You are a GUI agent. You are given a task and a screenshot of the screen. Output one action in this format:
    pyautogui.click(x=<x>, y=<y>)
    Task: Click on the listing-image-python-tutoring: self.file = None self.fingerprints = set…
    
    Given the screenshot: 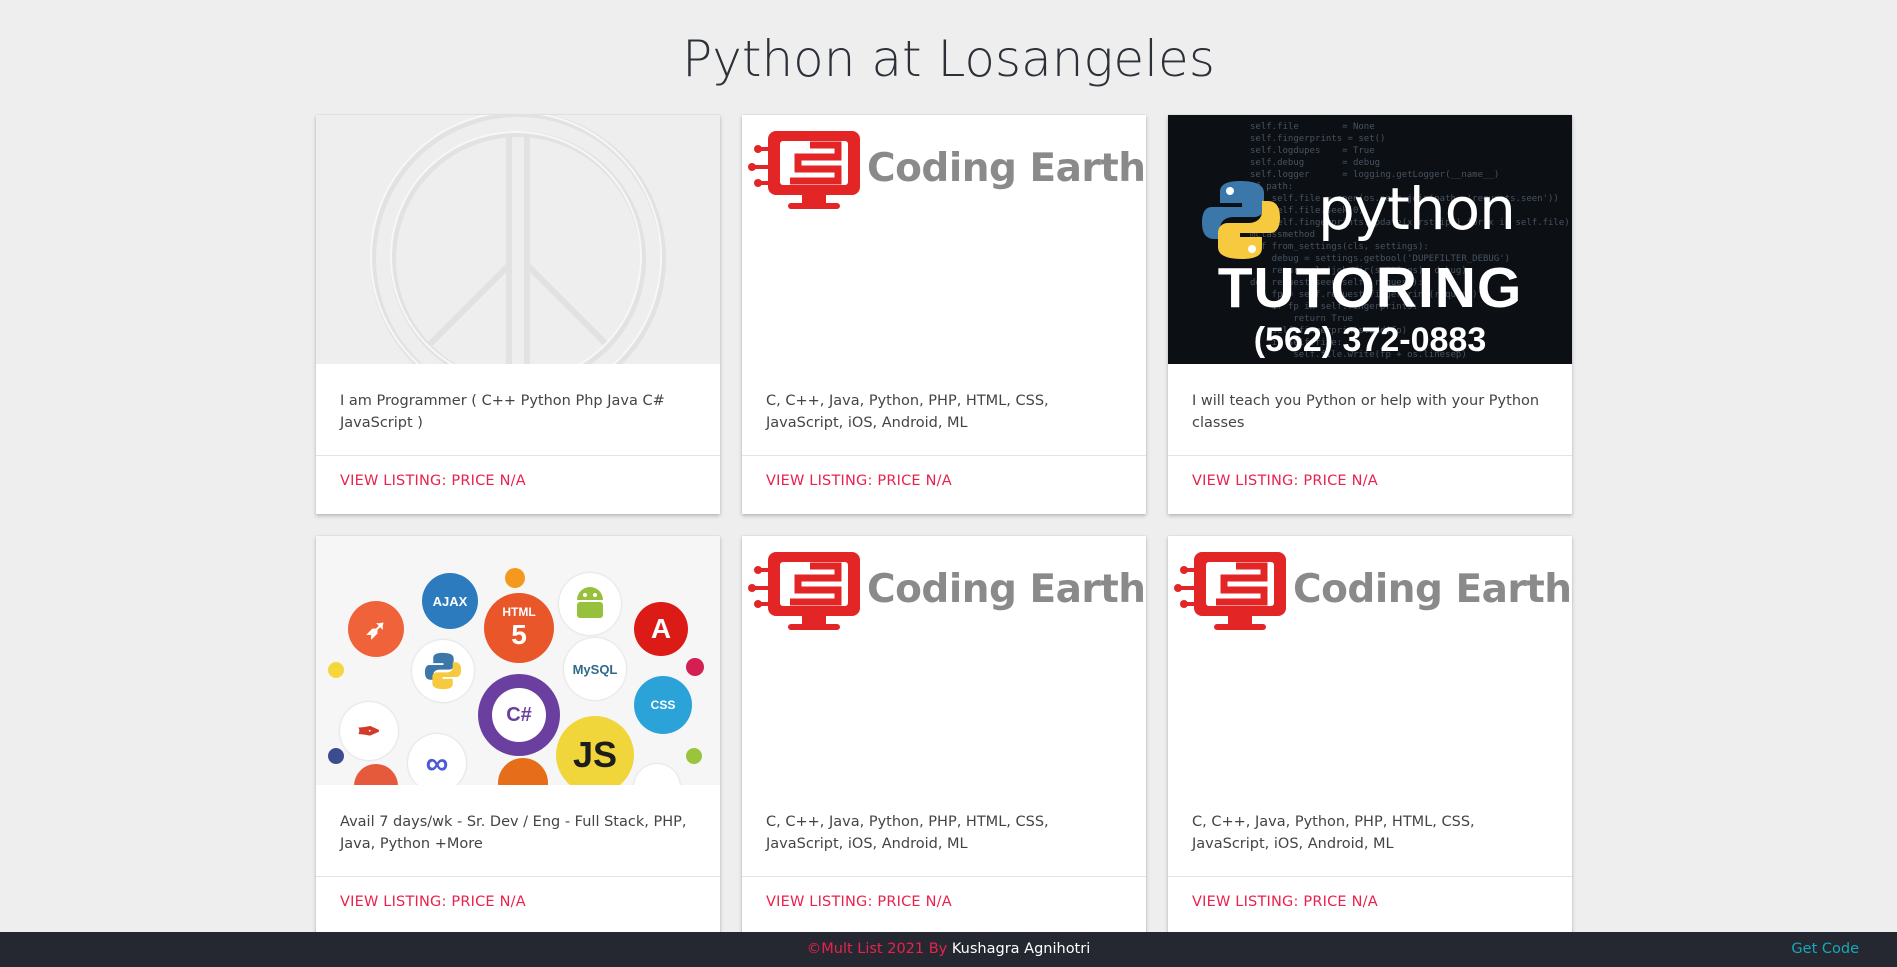 What is the action you would take?
    pyautogui.click(x=1370, y=239)
    